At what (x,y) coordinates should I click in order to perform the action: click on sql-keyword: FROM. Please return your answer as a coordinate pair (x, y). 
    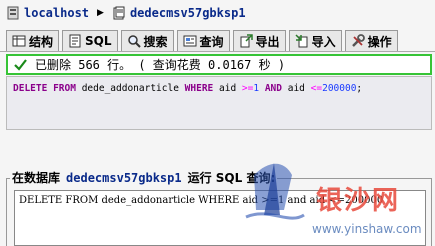
    Looking at the image, I should click on (64, 88).